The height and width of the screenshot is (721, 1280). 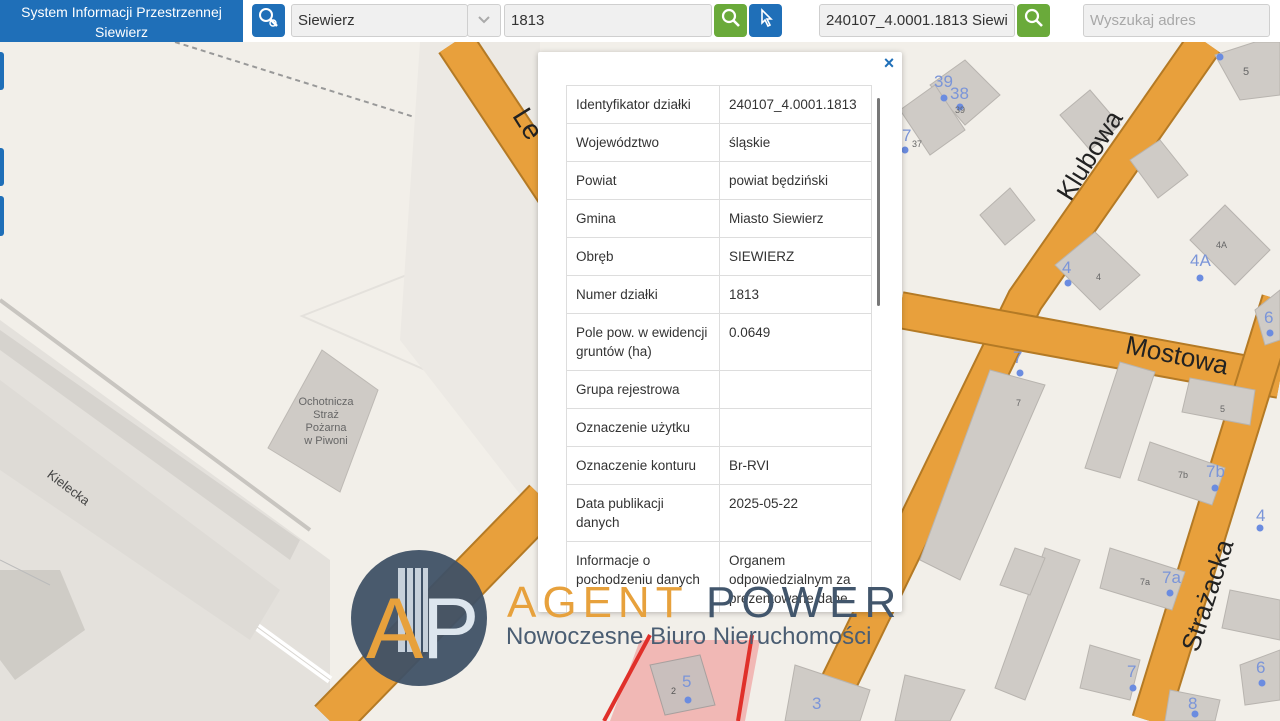 I want to click on app-title-line-2: Siewierz, so click(x=121, y=32).